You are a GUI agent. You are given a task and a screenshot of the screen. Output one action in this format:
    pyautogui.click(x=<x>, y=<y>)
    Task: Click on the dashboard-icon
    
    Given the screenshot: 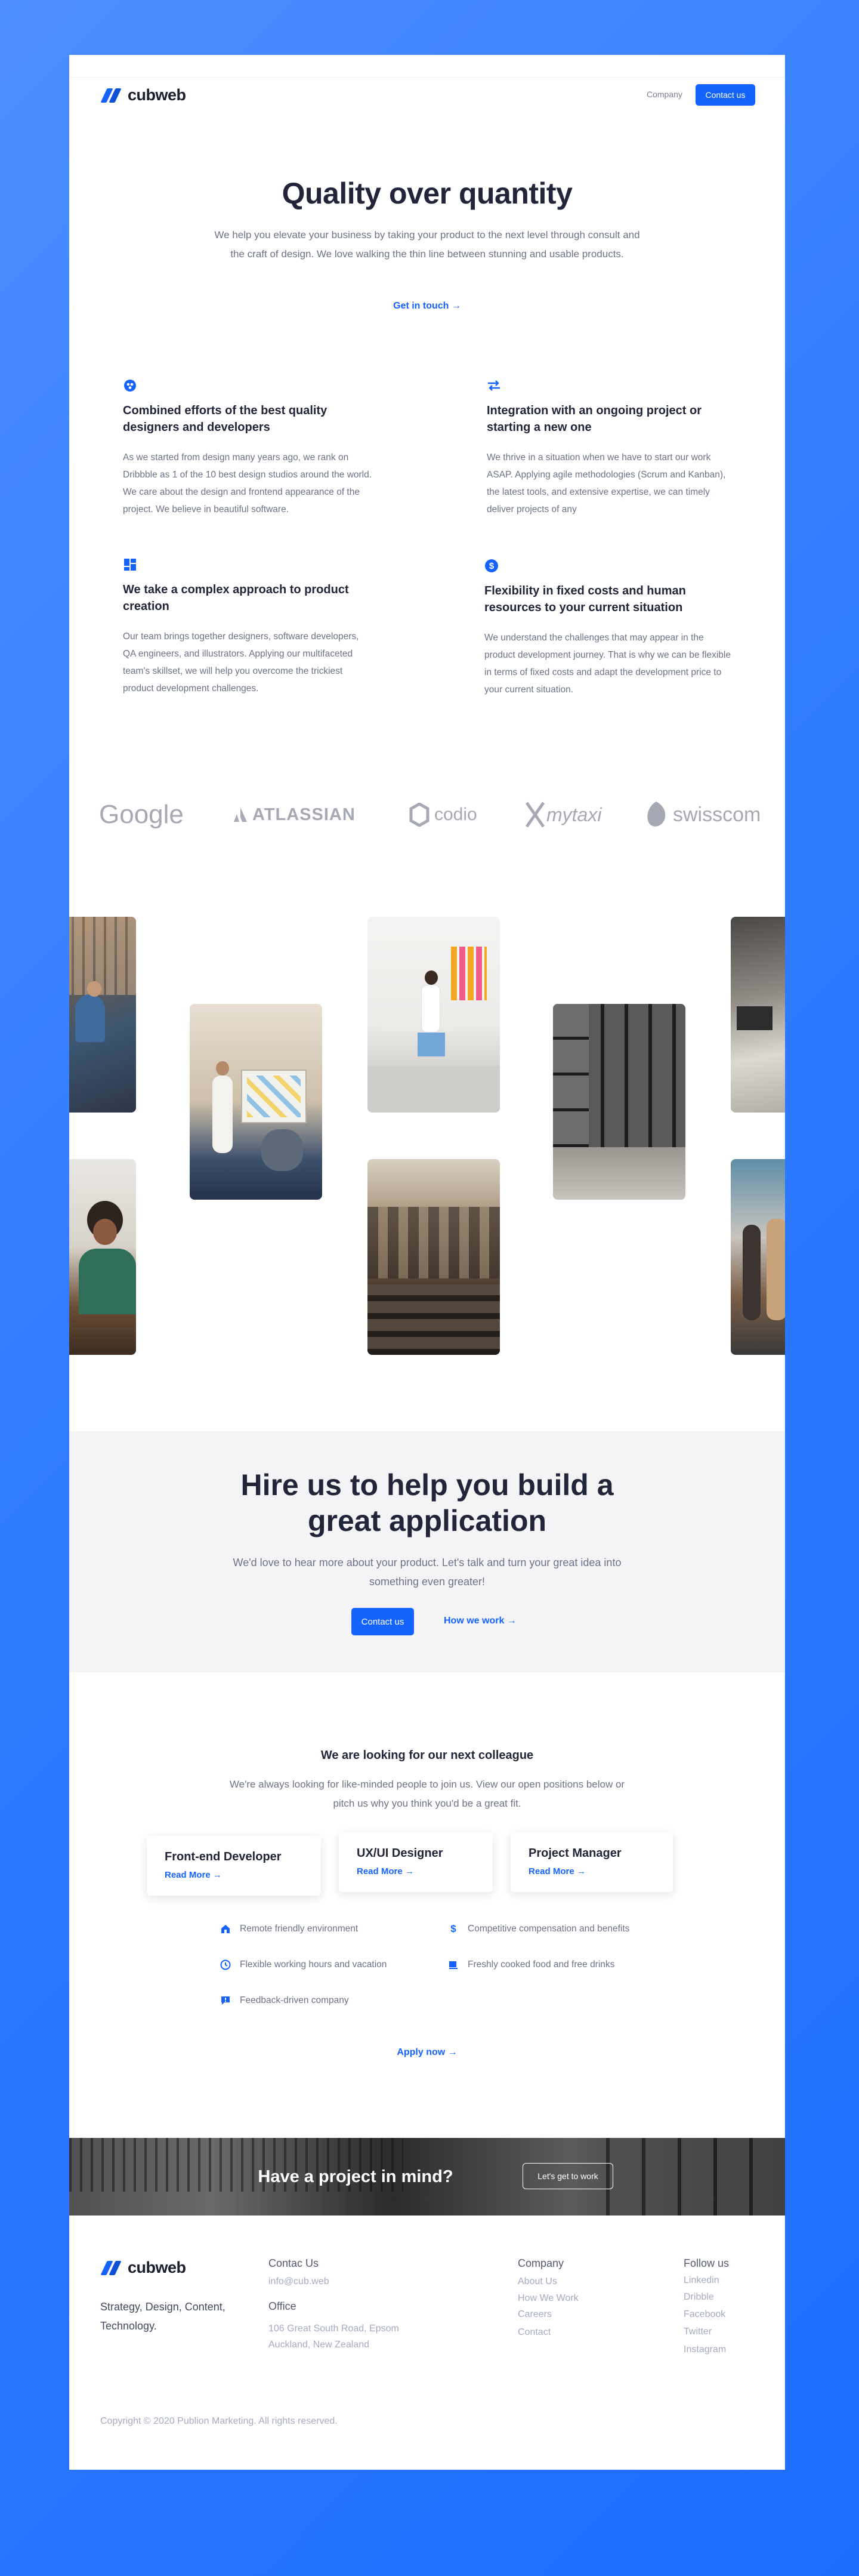 What is the action you would take?
    pyautogui.click(x=130, y=564)
    